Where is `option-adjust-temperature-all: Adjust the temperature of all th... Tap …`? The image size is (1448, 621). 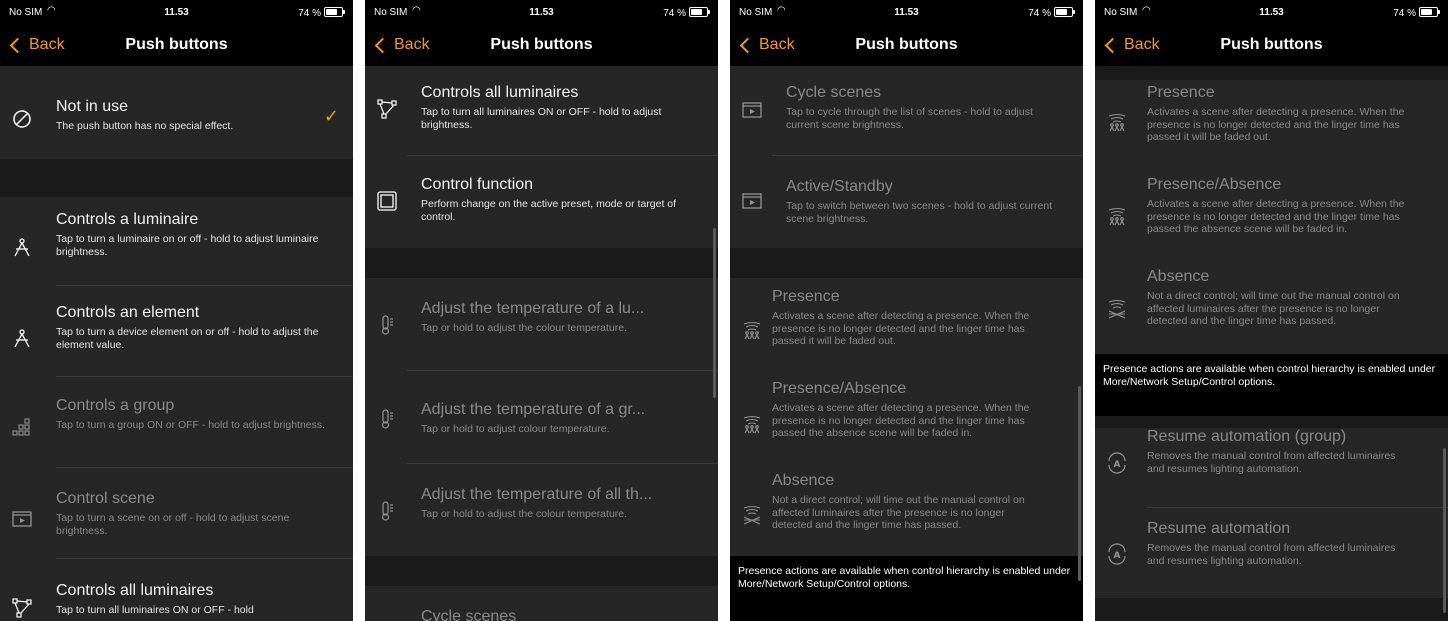
option-adjust-temperature-all: Adjust the temperature of all th... Tap … is located at coordinates (541, 510).